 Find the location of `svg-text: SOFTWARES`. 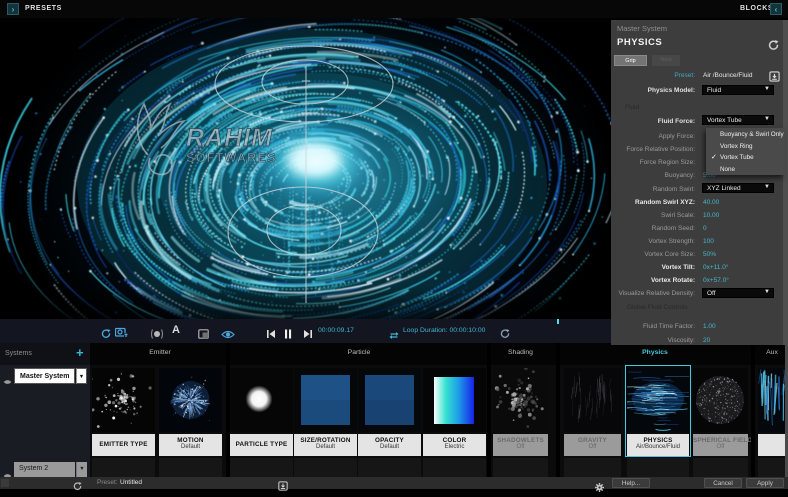

svg-text: SOFTWARES is located at coordinates (231, 157).